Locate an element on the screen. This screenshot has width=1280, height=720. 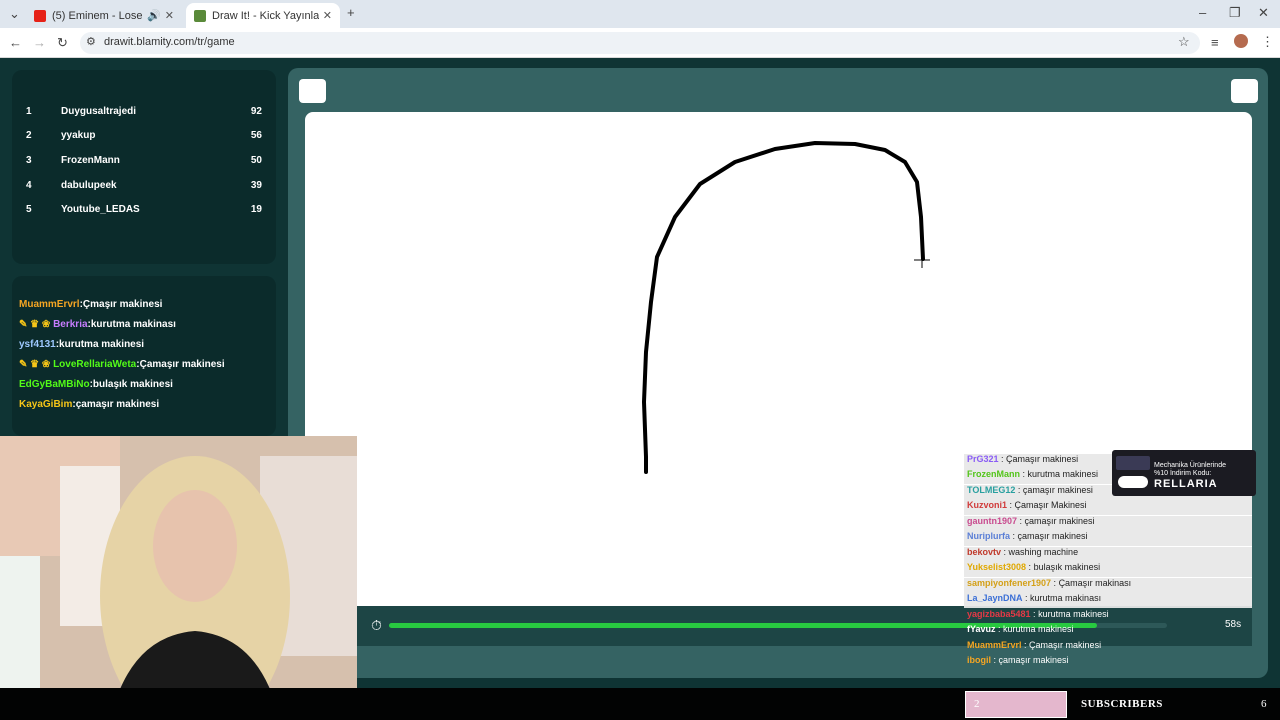
tab-search-icon: ⌄ is located at coordinates (14, 14).